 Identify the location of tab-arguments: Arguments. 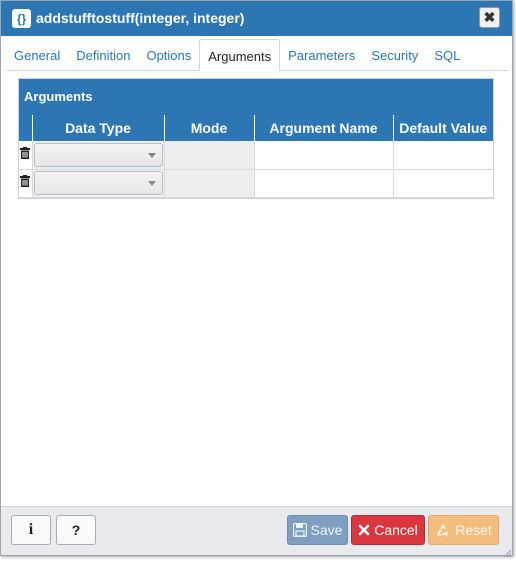
(240, 55).